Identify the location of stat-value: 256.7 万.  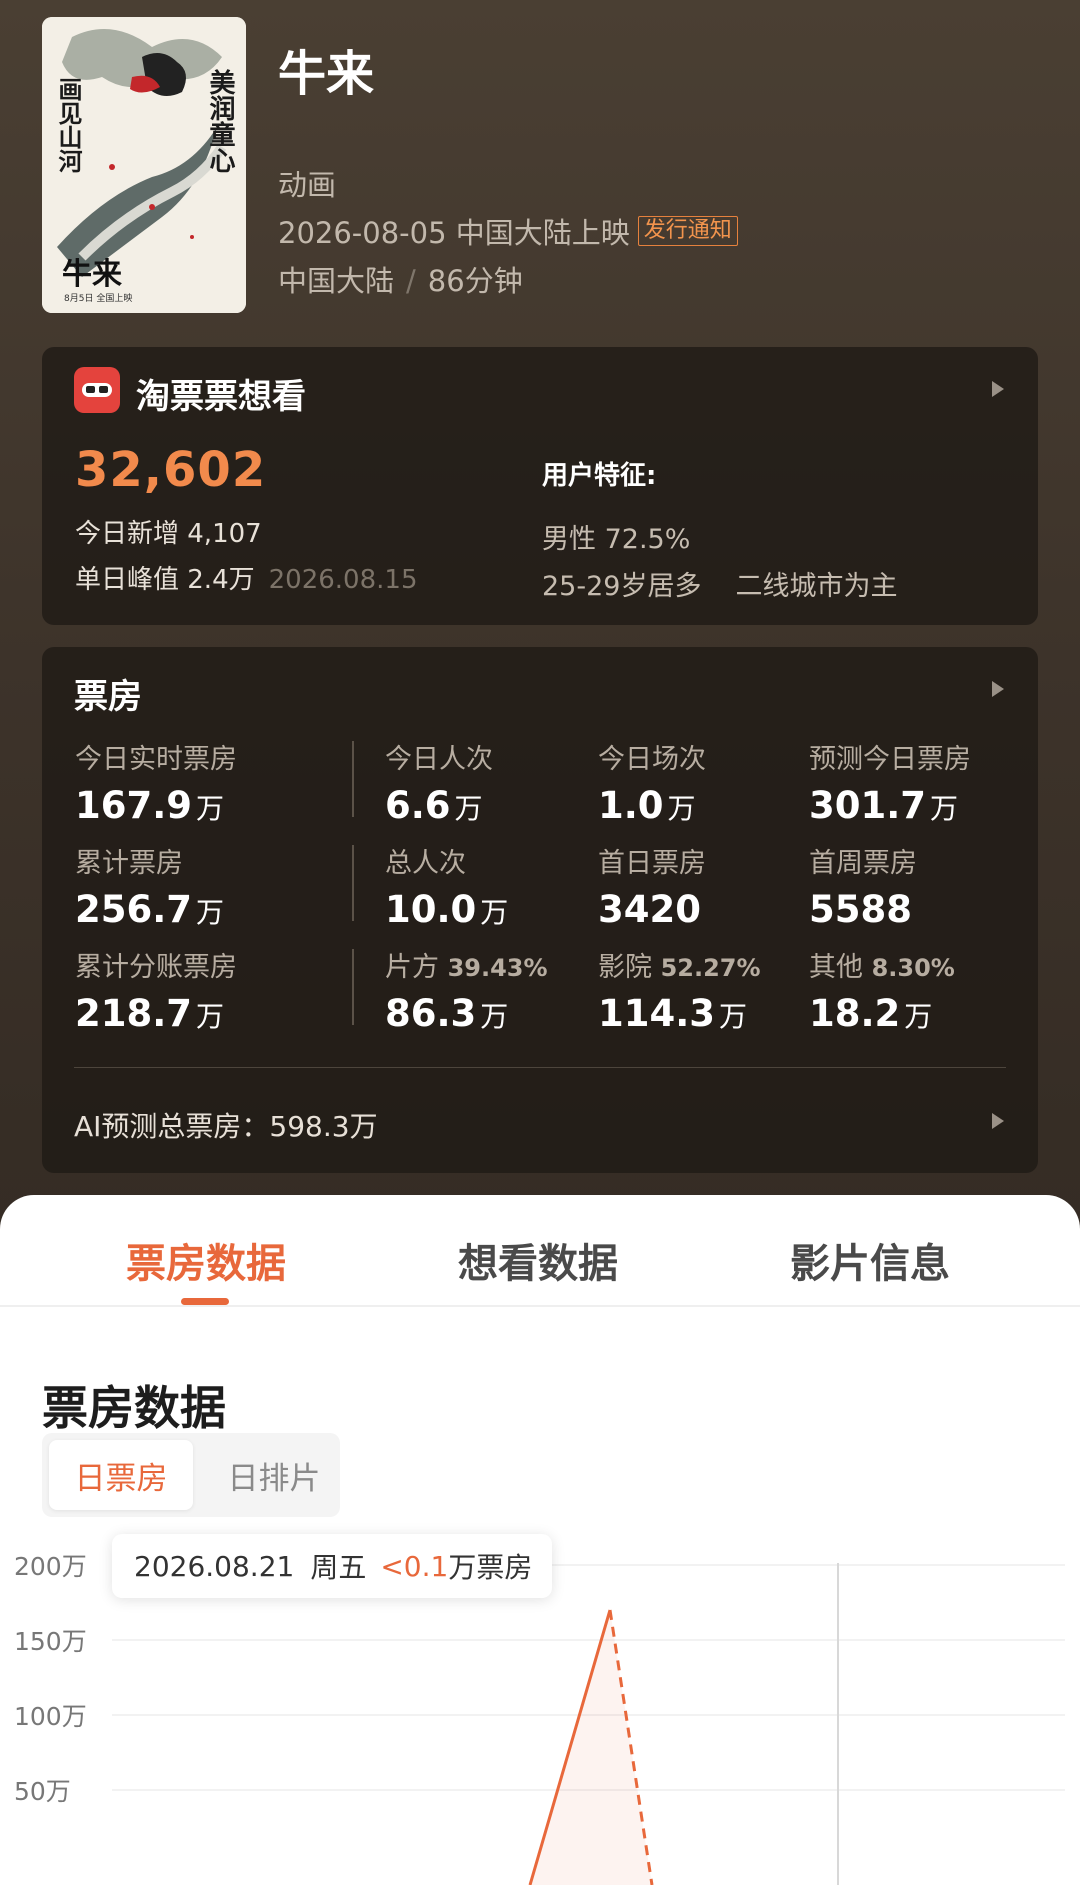
(150, 909).